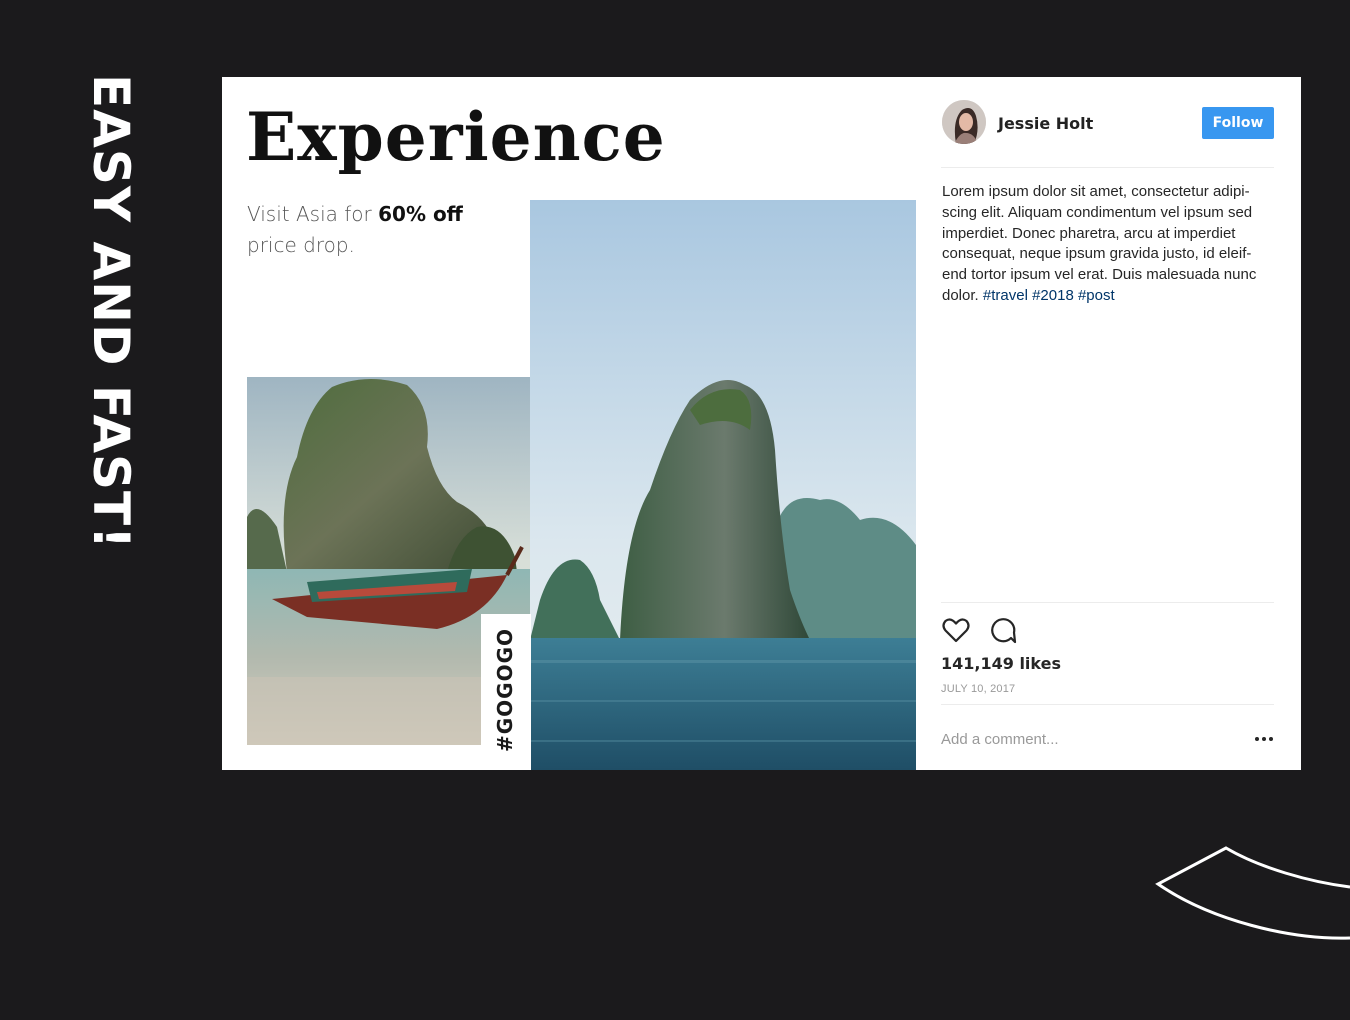 Image resolution: width=1350 pixels, height=1020 pixels. What do you see at coordinates (978, 689) in the screenshot?
I see `post-date: JULY 10, 2017` at bounding box center [978, 689].